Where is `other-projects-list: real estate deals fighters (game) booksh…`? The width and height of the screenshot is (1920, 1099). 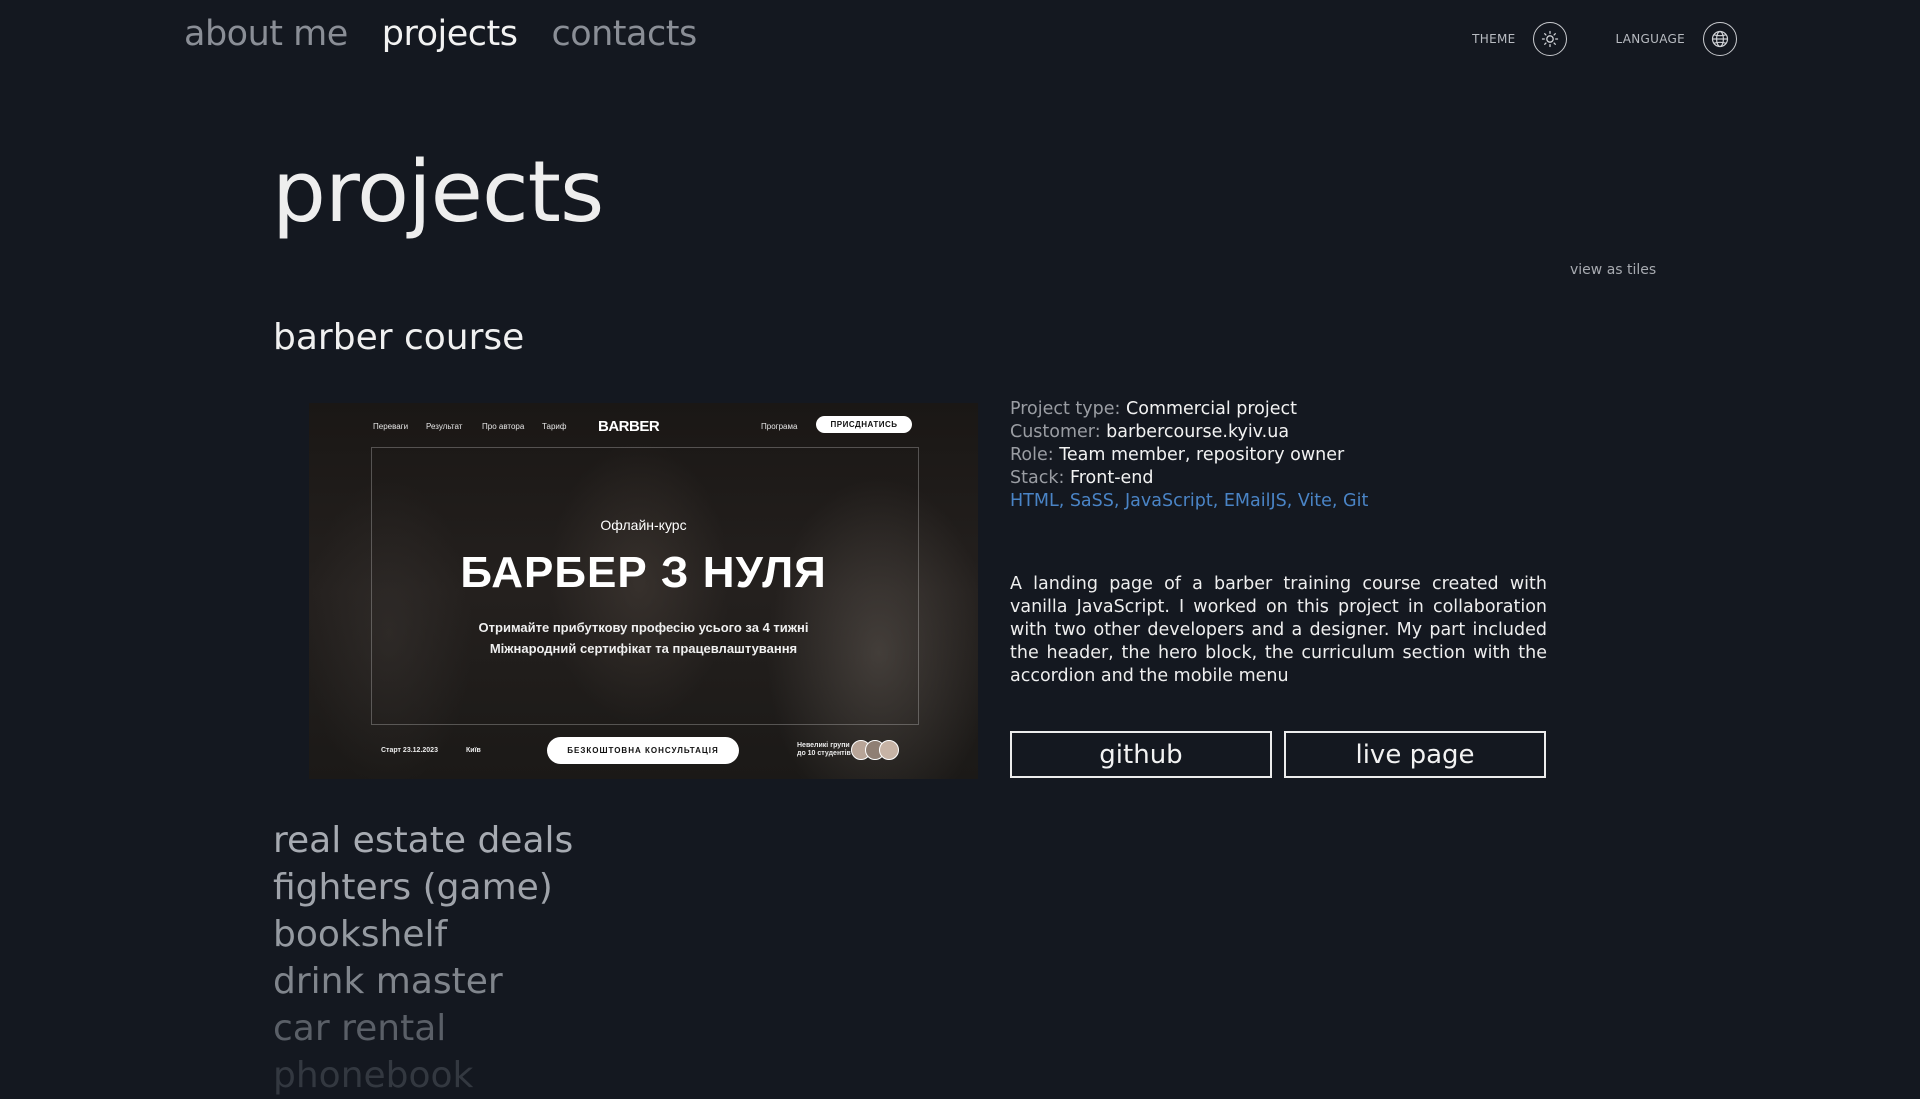 other-projects-list: real estate deals fighters (game) booksh… is located at coordinates (423, 958).